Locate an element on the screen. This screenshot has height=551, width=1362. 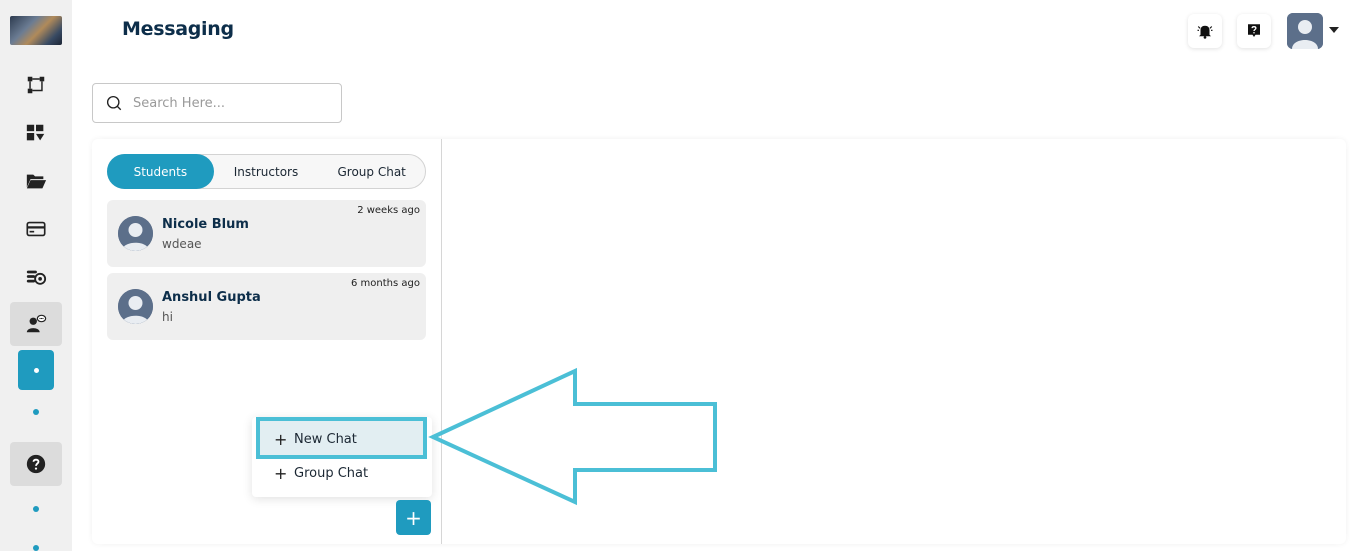
help-circle-icon is located at coordinates (36, 464).